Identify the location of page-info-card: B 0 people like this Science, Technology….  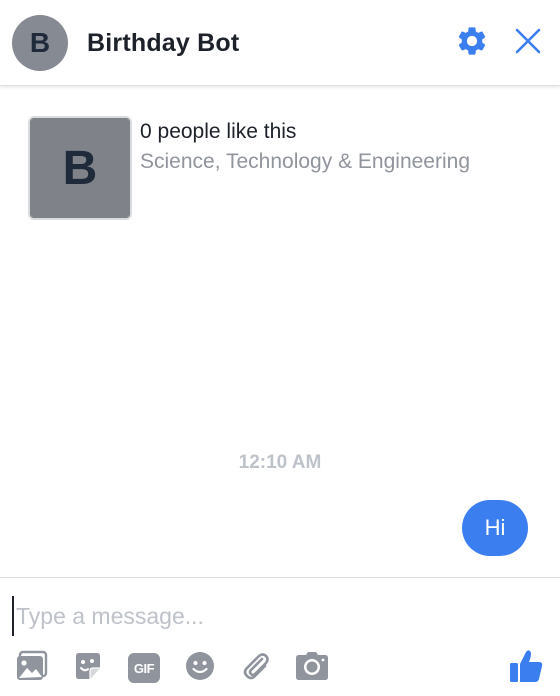
(278, 168).